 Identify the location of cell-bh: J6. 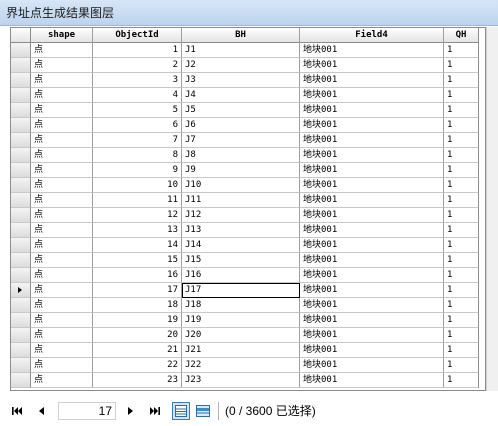
(241, 125).